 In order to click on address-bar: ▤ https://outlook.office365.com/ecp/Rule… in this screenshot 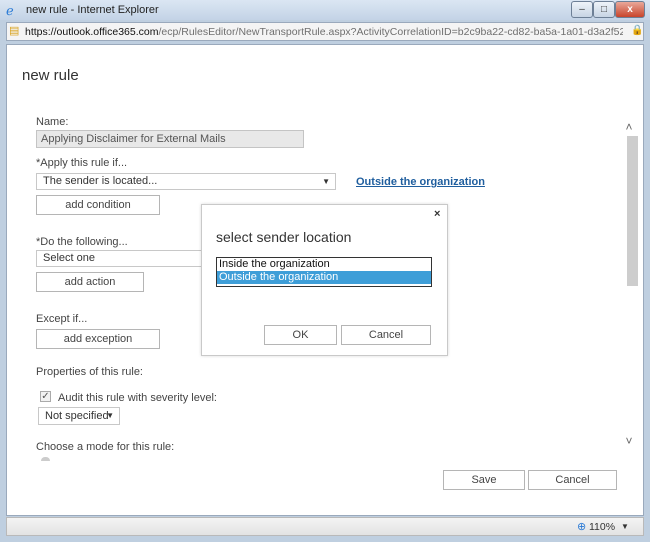, I will do `click(325, 31)`.